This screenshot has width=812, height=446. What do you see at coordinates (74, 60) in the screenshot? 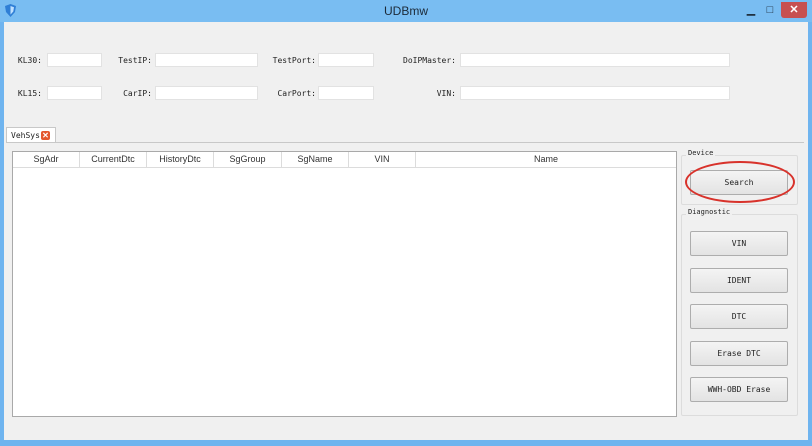
I see `kl30-field` at bounding box center [74, 60].